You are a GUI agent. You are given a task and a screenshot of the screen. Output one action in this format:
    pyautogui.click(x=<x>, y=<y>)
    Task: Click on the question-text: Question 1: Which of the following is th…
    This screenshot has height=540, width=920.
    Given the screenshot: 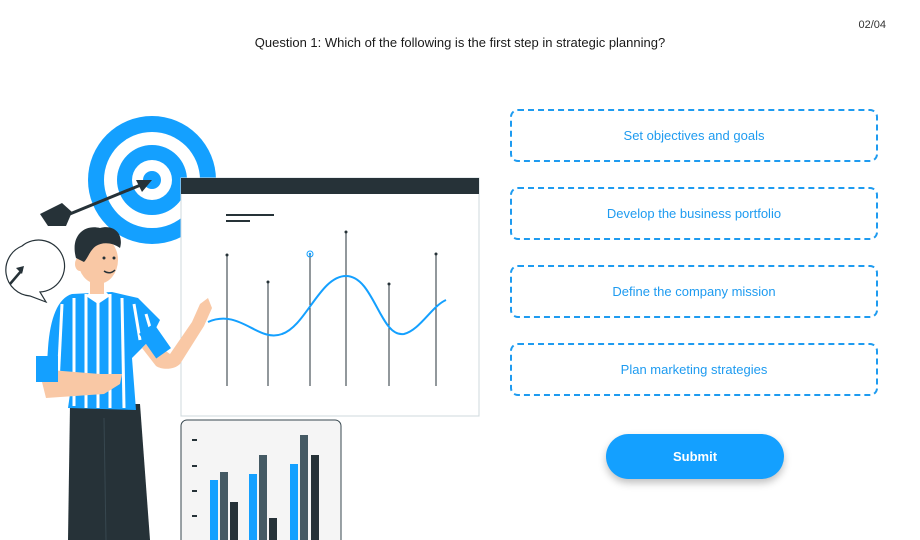 What is the action you would take?
    pyautogui.click(x=460, y=42)
    